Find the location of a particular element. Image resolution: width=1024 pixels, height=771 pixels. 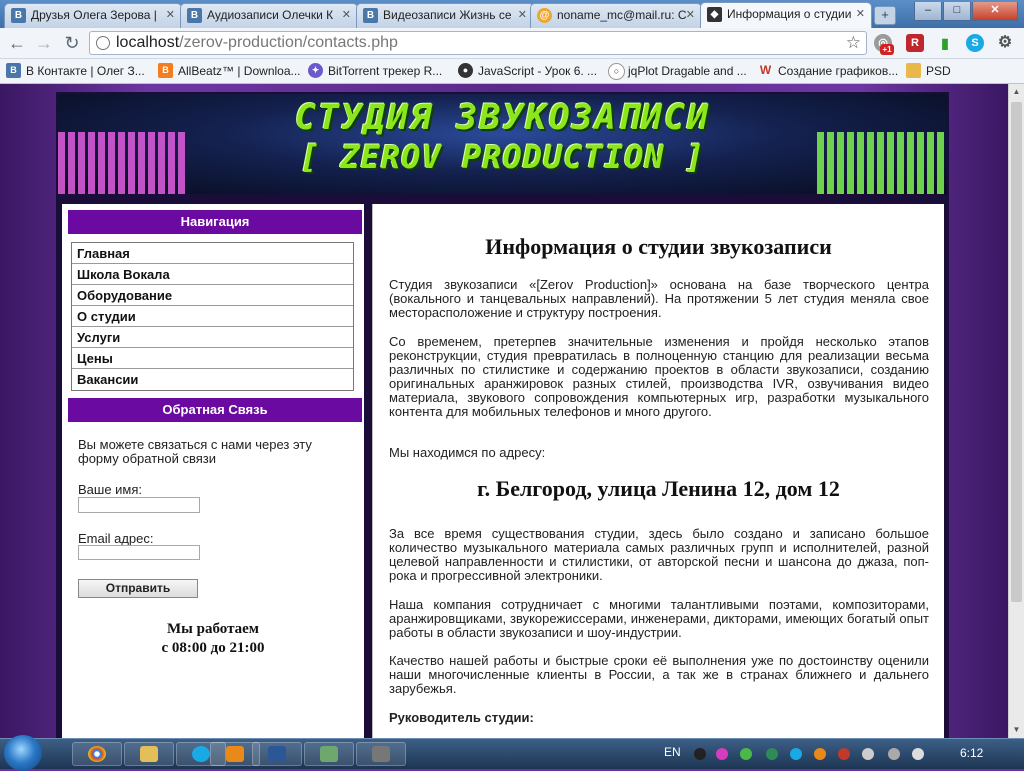

extension-badge: +1 is located at coordinates (887, 49).